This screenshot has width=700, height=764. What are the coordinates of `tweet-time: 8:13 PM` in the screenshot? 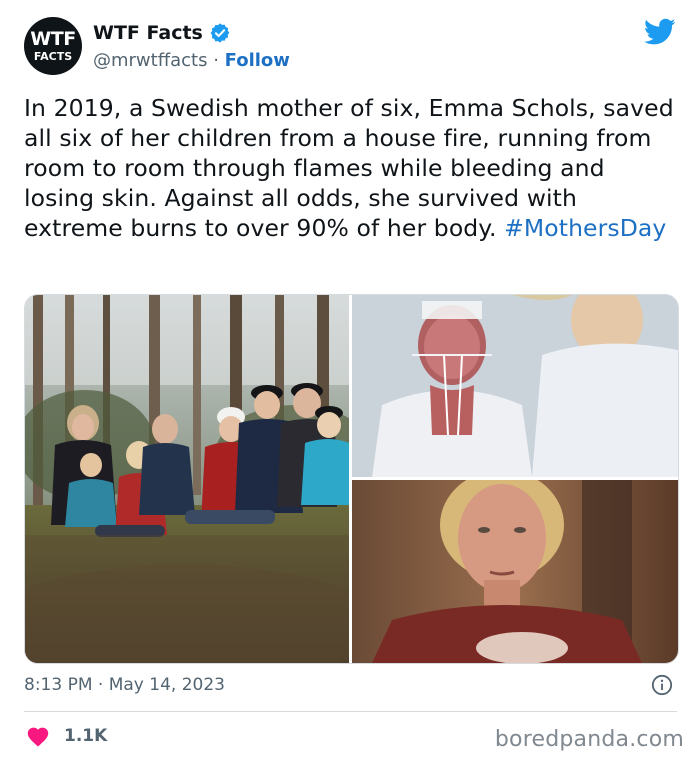 It's located at (58, 685).